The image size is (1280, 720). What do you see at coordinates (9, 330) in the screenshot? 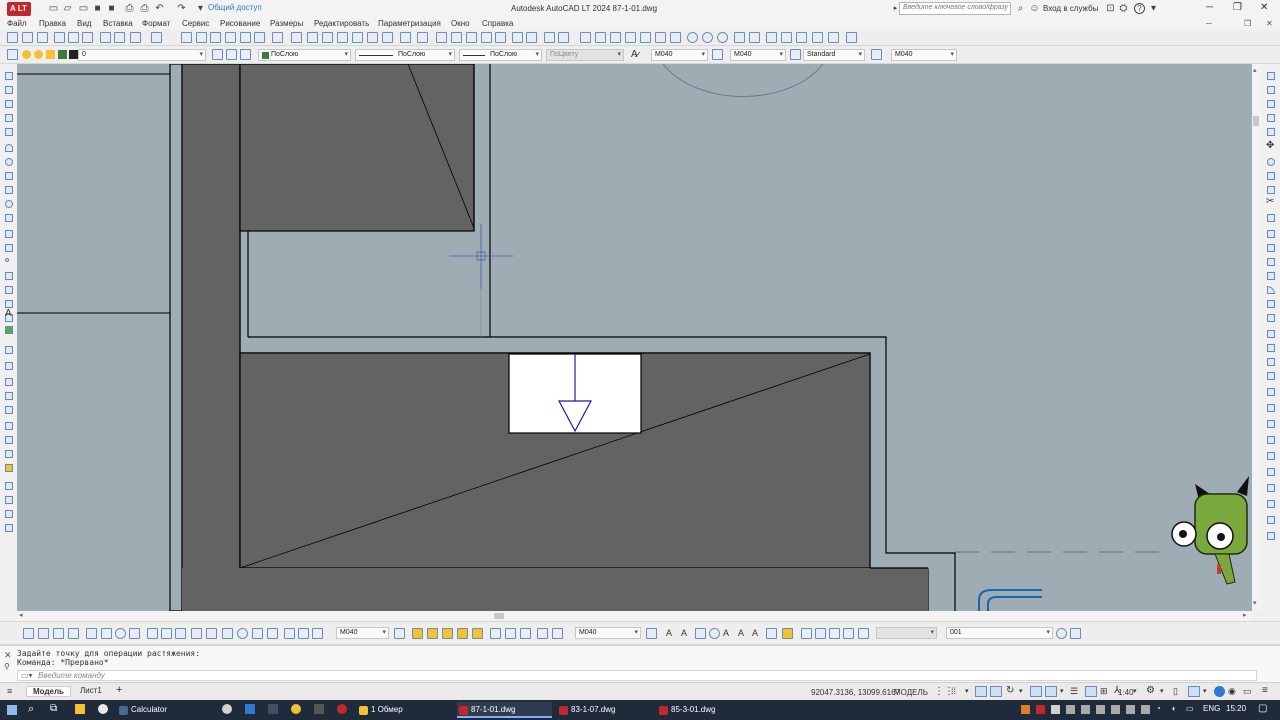
I see `add-selected-icon` at bounding box center [9, 330].